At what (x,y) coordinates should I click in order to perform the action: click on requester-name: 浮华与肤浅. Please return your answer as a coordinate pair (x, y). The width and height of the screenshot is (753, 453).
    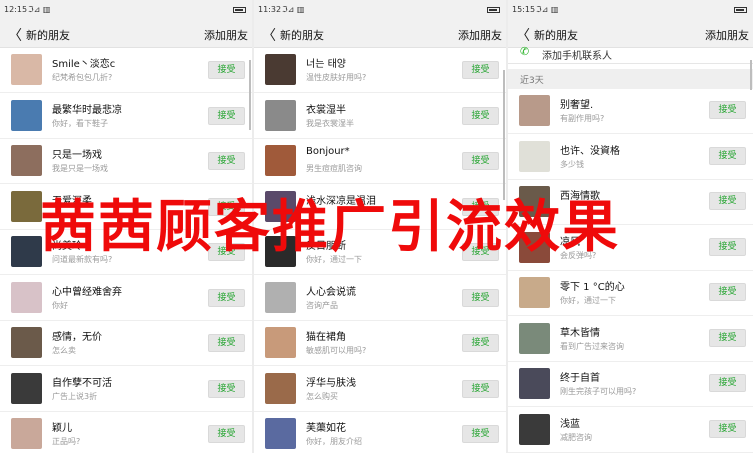
    Looking at the image, I should click on (331, 383).